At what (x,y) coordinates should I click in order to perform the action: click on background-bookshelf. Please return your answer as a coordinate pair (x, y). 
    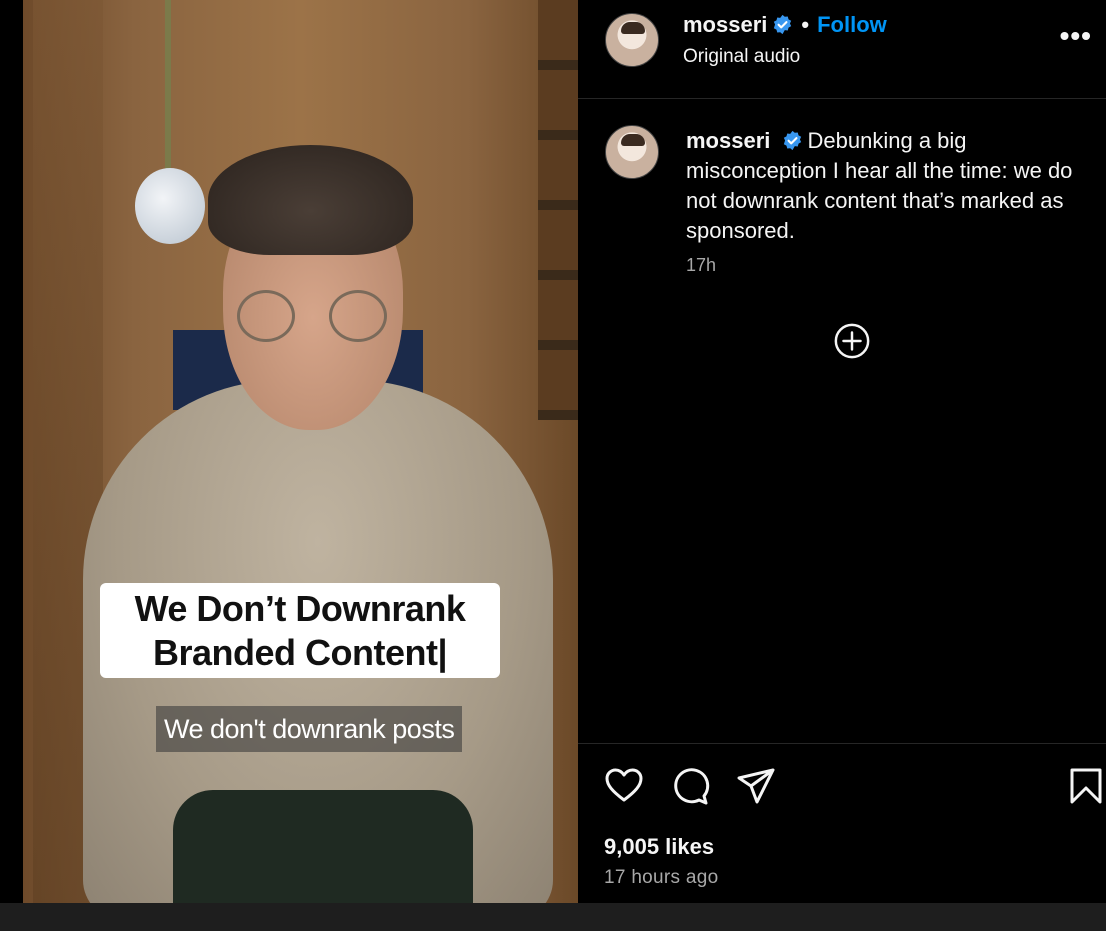
    Looking at the image, I should click on (558, 210).